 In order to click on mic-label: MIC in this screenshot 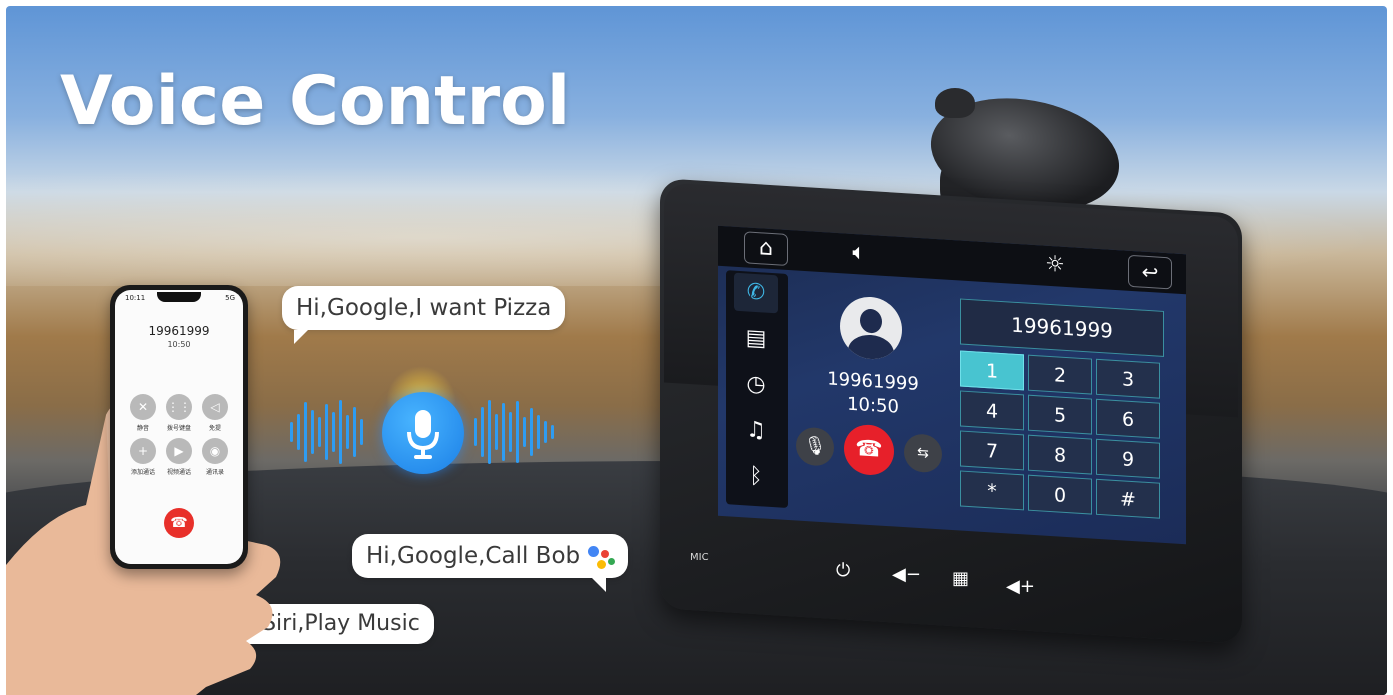, I will do `click(699, 557)`.